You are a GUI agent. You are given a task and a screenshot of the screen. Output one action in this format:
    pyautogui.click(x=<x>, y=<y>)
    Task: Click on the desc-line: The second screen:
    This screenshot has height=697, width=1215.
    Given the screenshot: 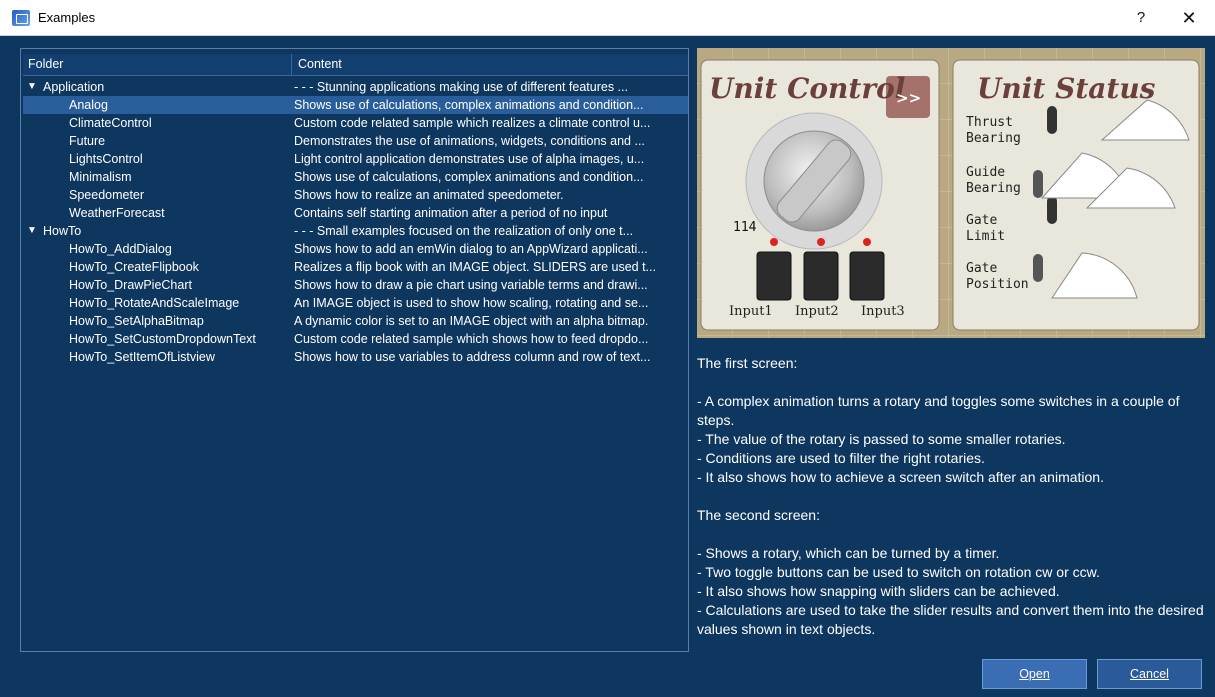 What is the action you would take?
    pyautogui.click(x=758, y=515)
    